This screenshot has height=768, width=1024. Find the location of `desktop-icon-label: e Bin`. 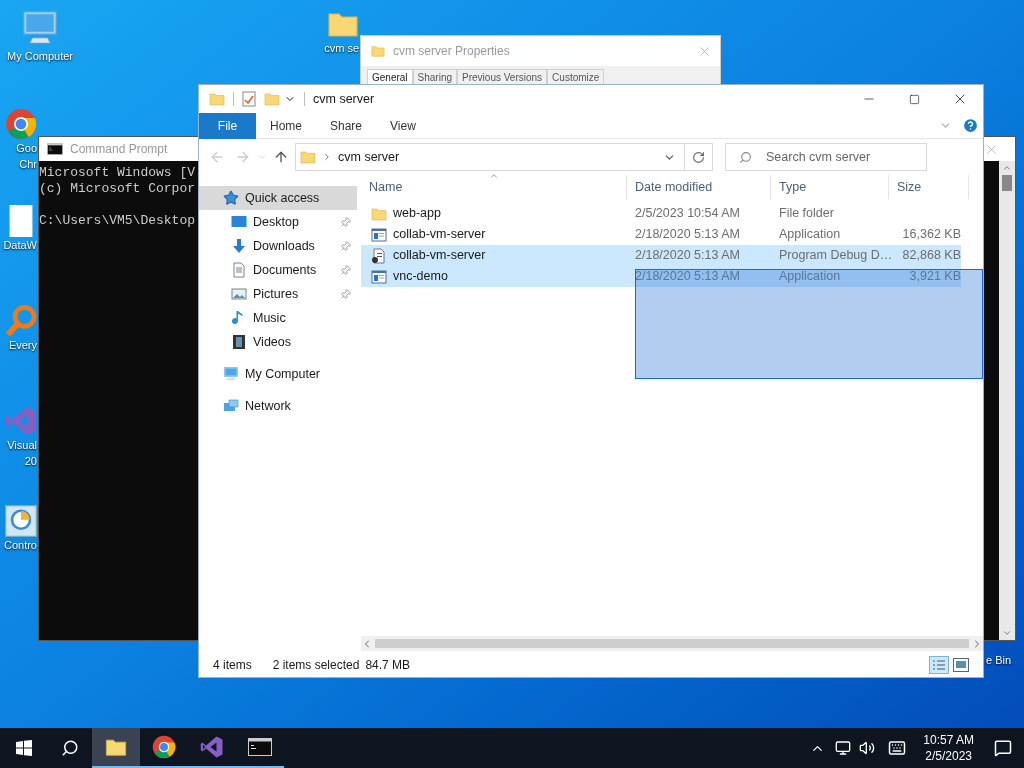

desktop-icon-label: e Bin is located at coordinates (999, 660).